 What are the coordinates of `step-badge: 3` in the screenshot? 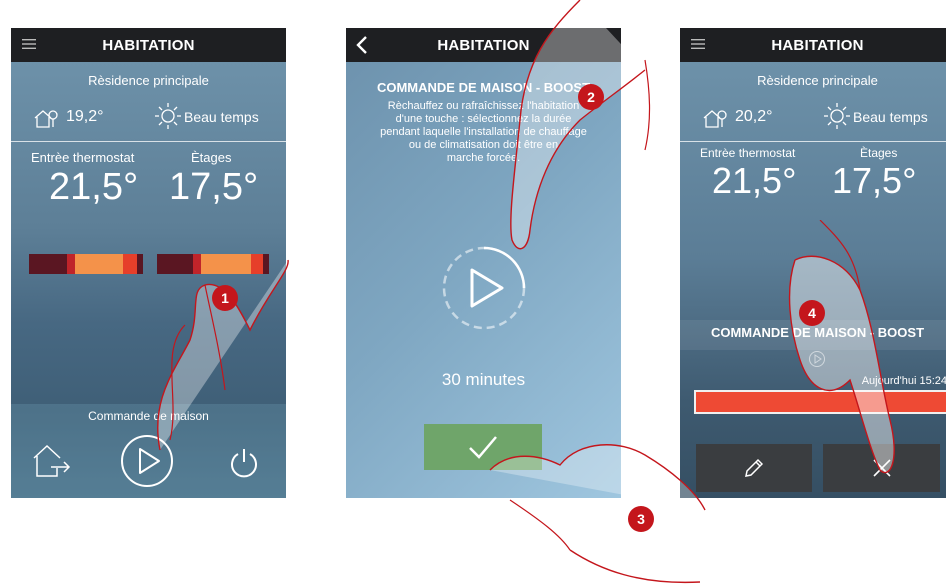 It's located at (641, 519).